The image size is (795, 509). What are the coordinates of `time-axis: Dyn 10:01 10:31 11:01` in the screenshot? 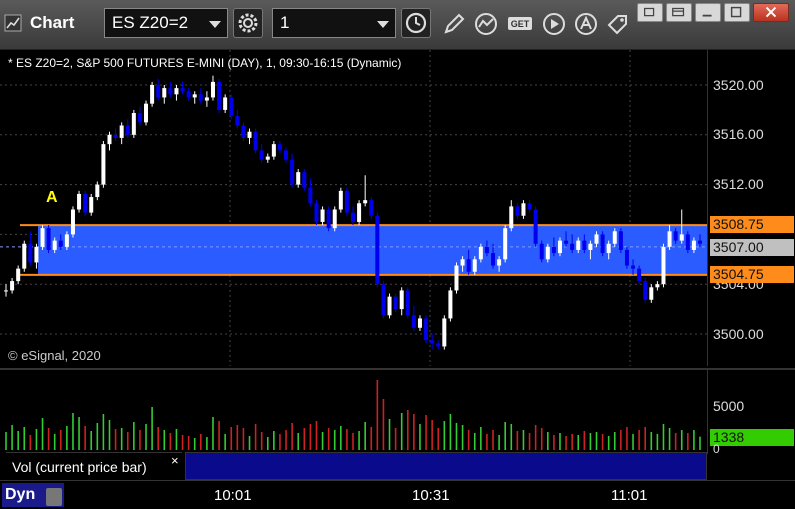 It's located at (397, 494).